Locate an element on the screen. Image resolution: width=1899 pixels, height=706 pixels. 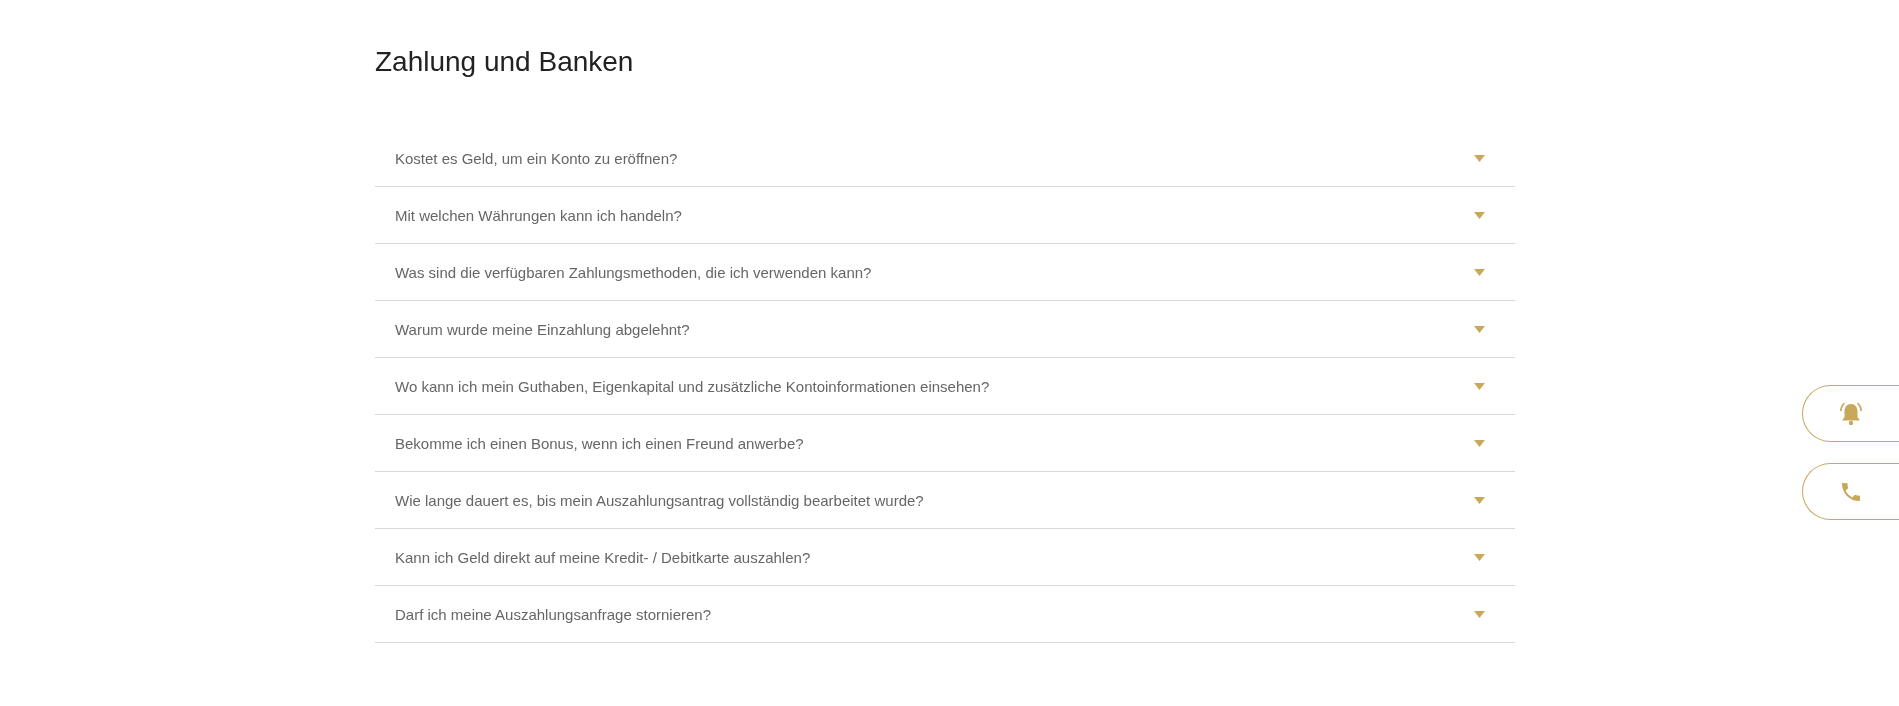
faq-item: Warum wurde meine Einzahlung abgelehnt? is located at coordinates (945, 329).